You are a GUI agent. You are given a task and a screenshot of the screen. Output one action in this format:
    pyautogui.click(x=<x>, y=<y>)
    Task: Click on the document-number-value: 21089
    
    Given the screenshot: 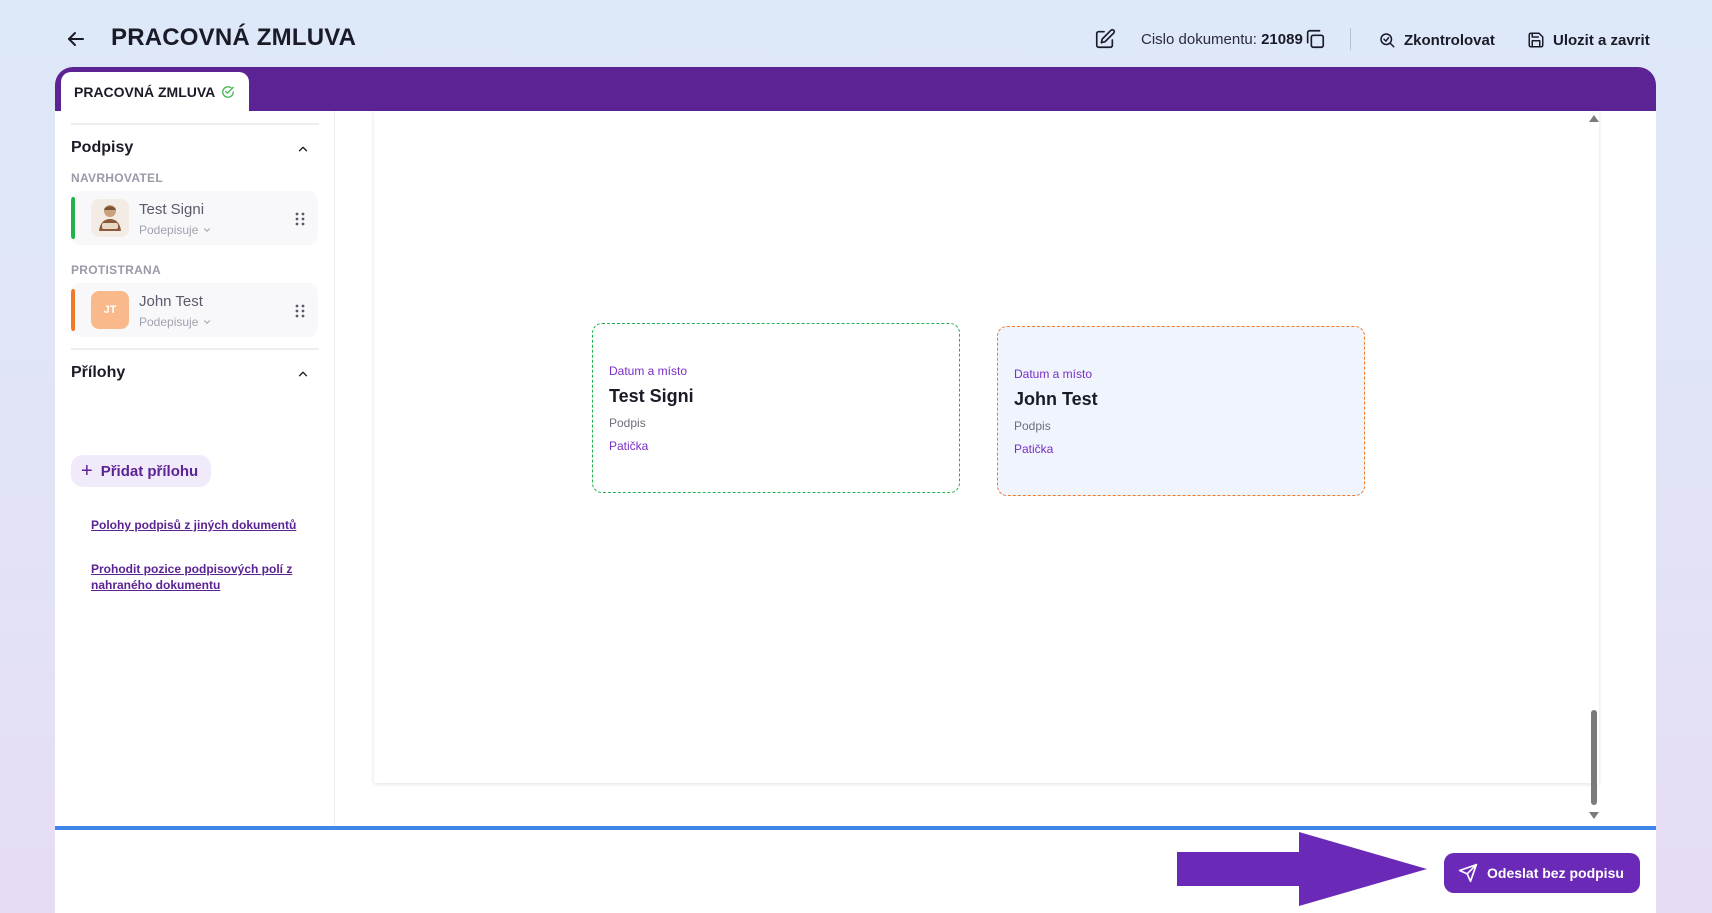 What is the action you would take?
    pyautogui.click(x=1282, y=39)
    